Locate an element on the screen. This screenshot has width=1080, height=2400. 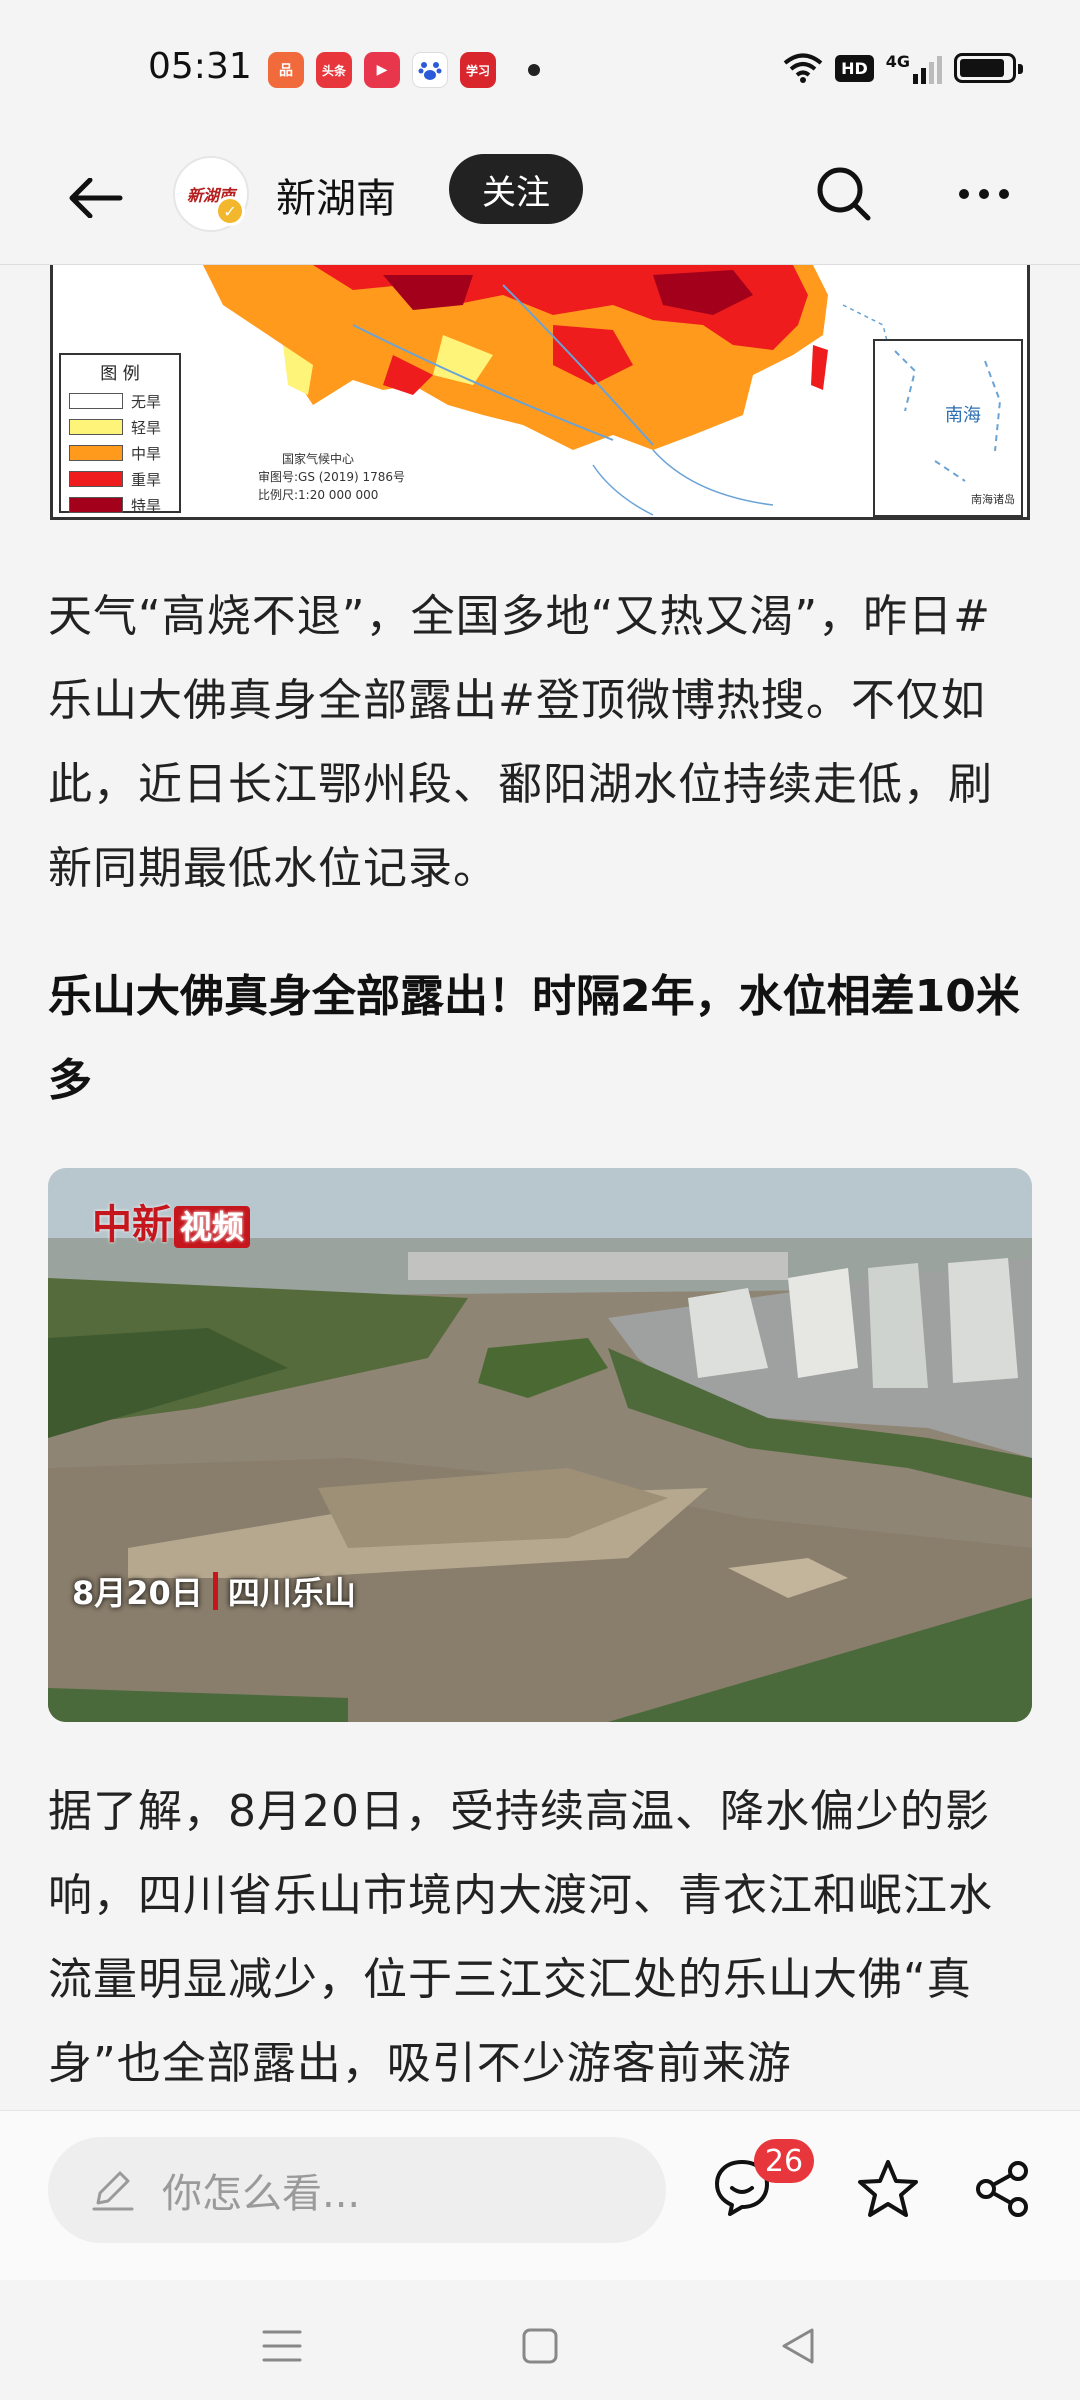
system-icons: HD 4G is located at coordinates (903, 68).